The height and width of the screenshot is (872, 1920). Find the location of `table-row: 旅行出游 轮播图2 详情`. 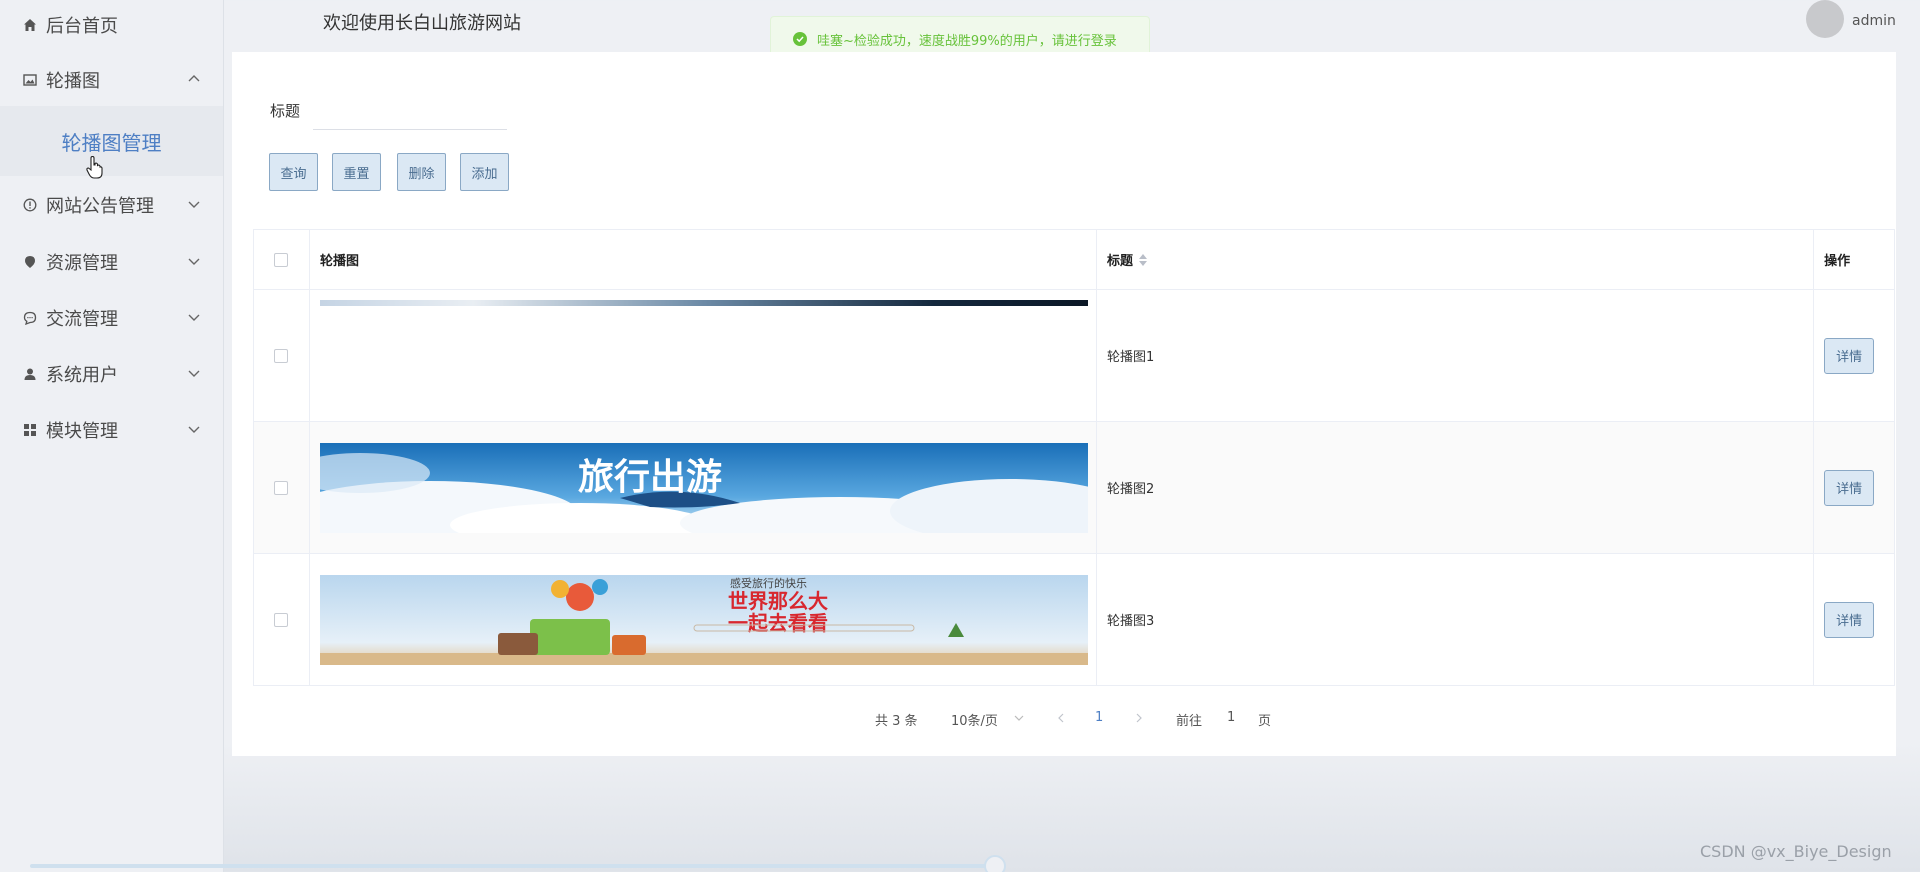

table-row: 旅行出游 轮播图2 详情 is located at coordinates (1074, 488).